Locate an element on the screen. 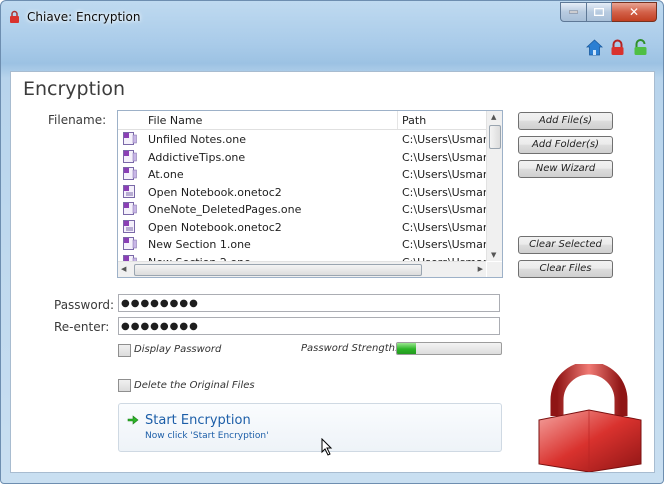  vertical-scrollbar: ▲ ▼ is located at coordinates (494, 186).